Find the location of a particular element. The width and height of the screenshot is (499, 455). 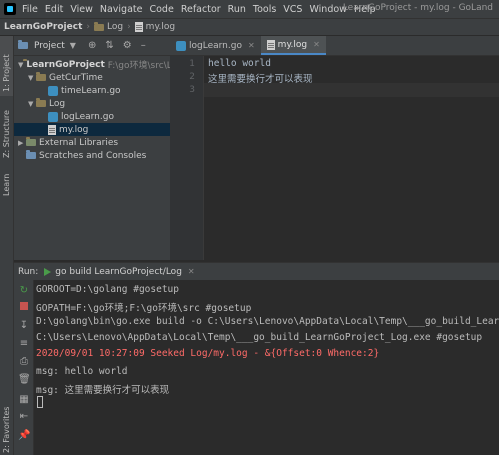

menu-navigate: Navigate is located at coordinates (121, 9).